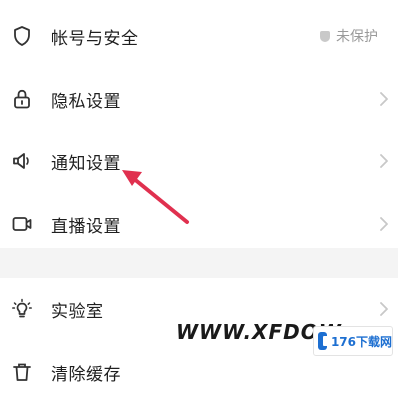 The height and width of the screenshot is (403, 398). I want to click on settings-item-label: 帐号与安全, so click(95, 38).